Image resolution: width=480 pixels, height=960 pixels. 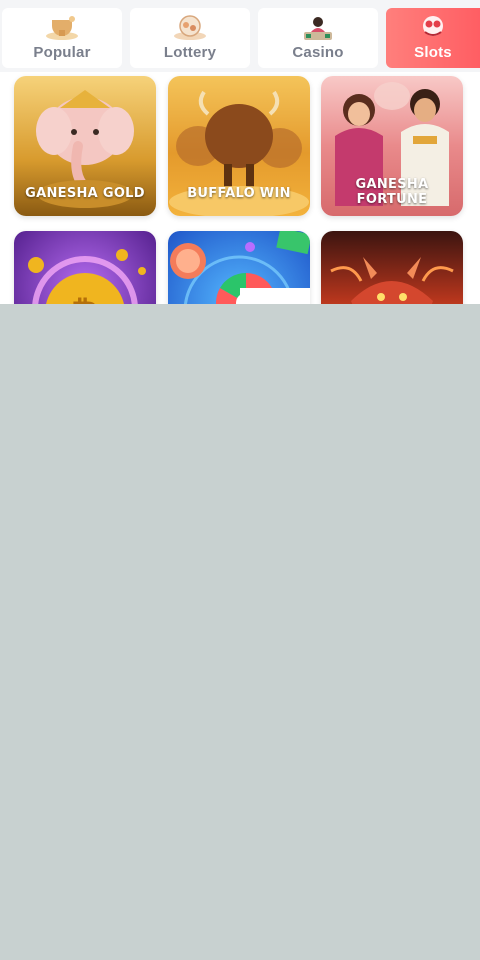 I want to click on lottery-balls-icon, so click(x=190, y=27).